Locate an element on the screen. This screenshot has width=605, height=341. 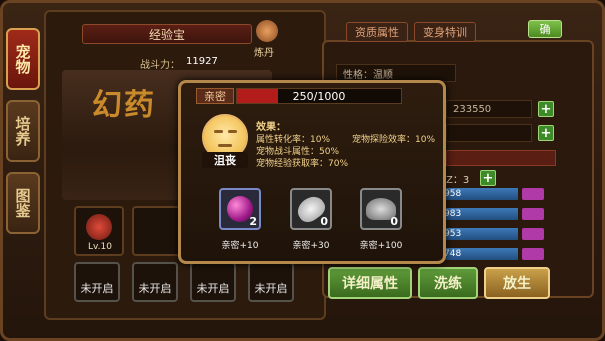
drumstick-item-slot: 0 is located at coordinates (311, 209).